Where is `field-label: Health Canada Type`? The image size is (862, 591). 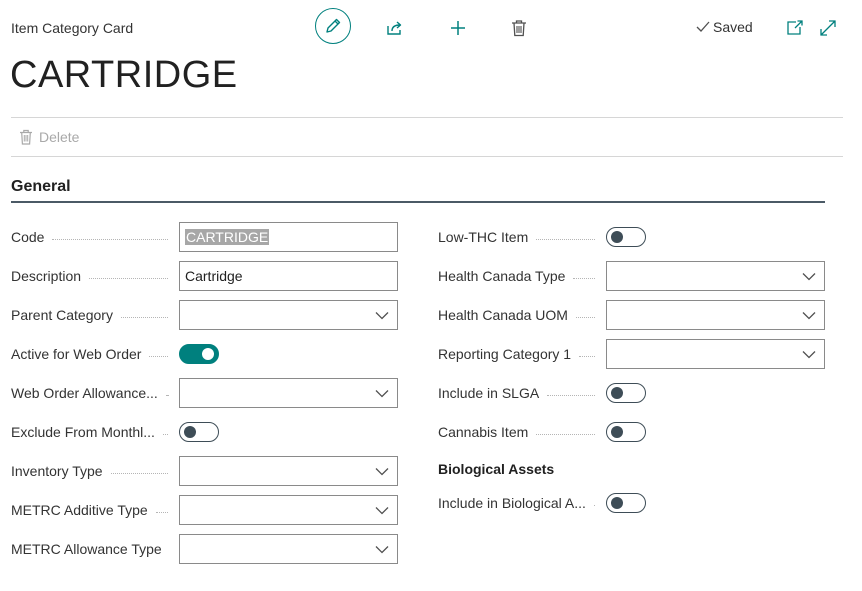
field-label: Health Canada Type is located at coordinates (502, 276).